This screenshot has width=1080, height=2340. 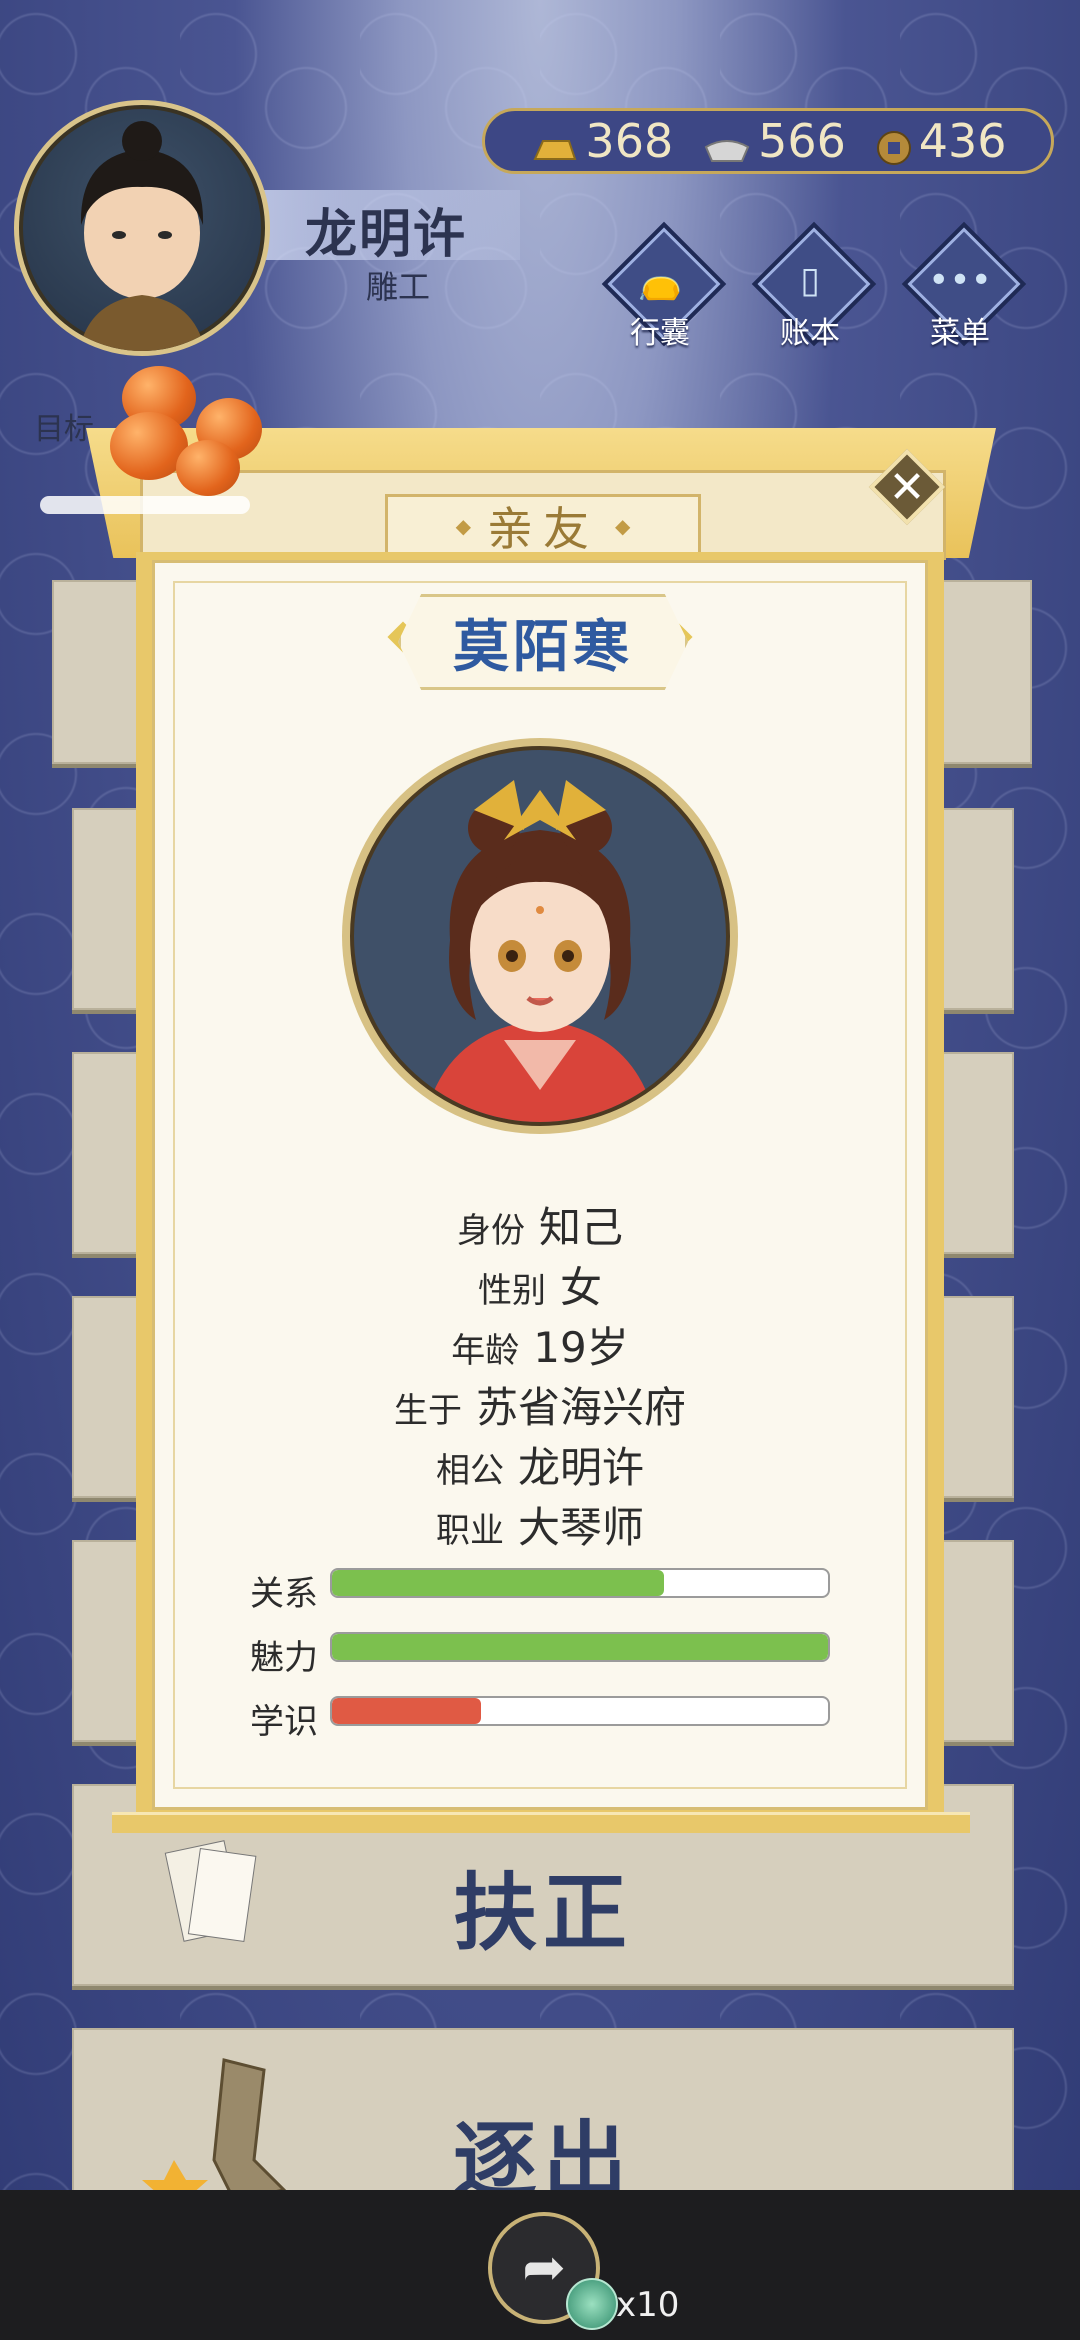 I want to click on player-avatar-icon, so click(x=142, y=236).